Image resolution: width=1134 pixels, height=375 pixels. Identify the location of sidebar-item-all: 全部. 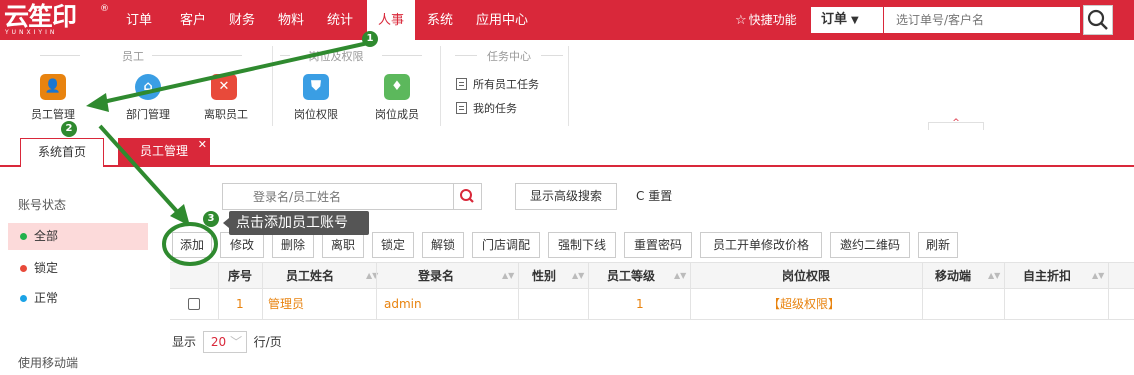
(78, 236).